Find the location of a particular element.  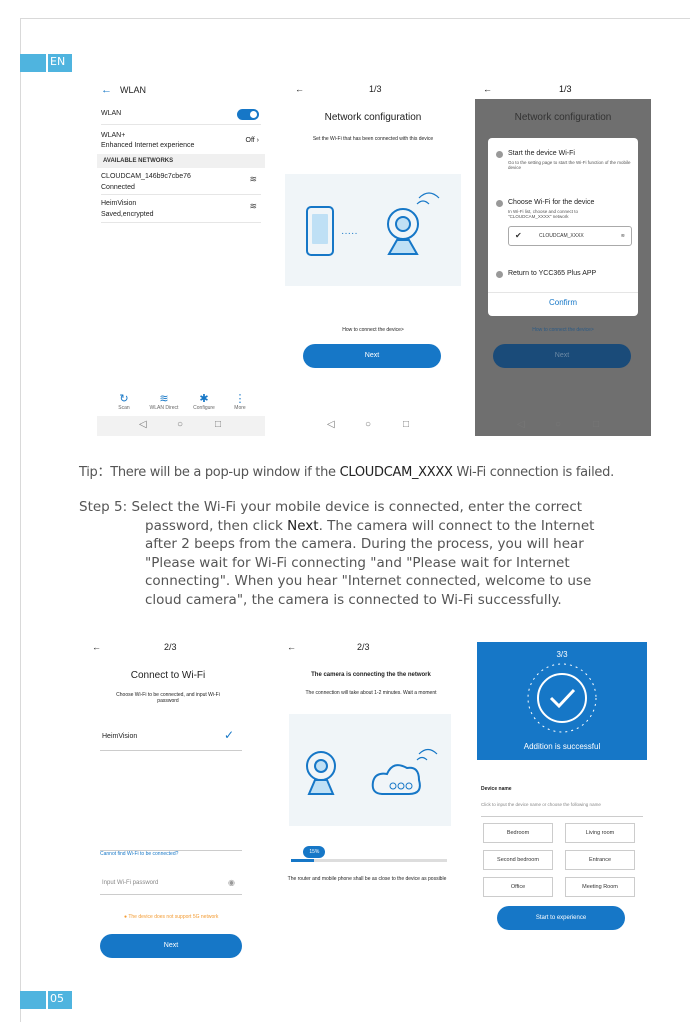

language-tab: EN is located at coordinates (46, 63).